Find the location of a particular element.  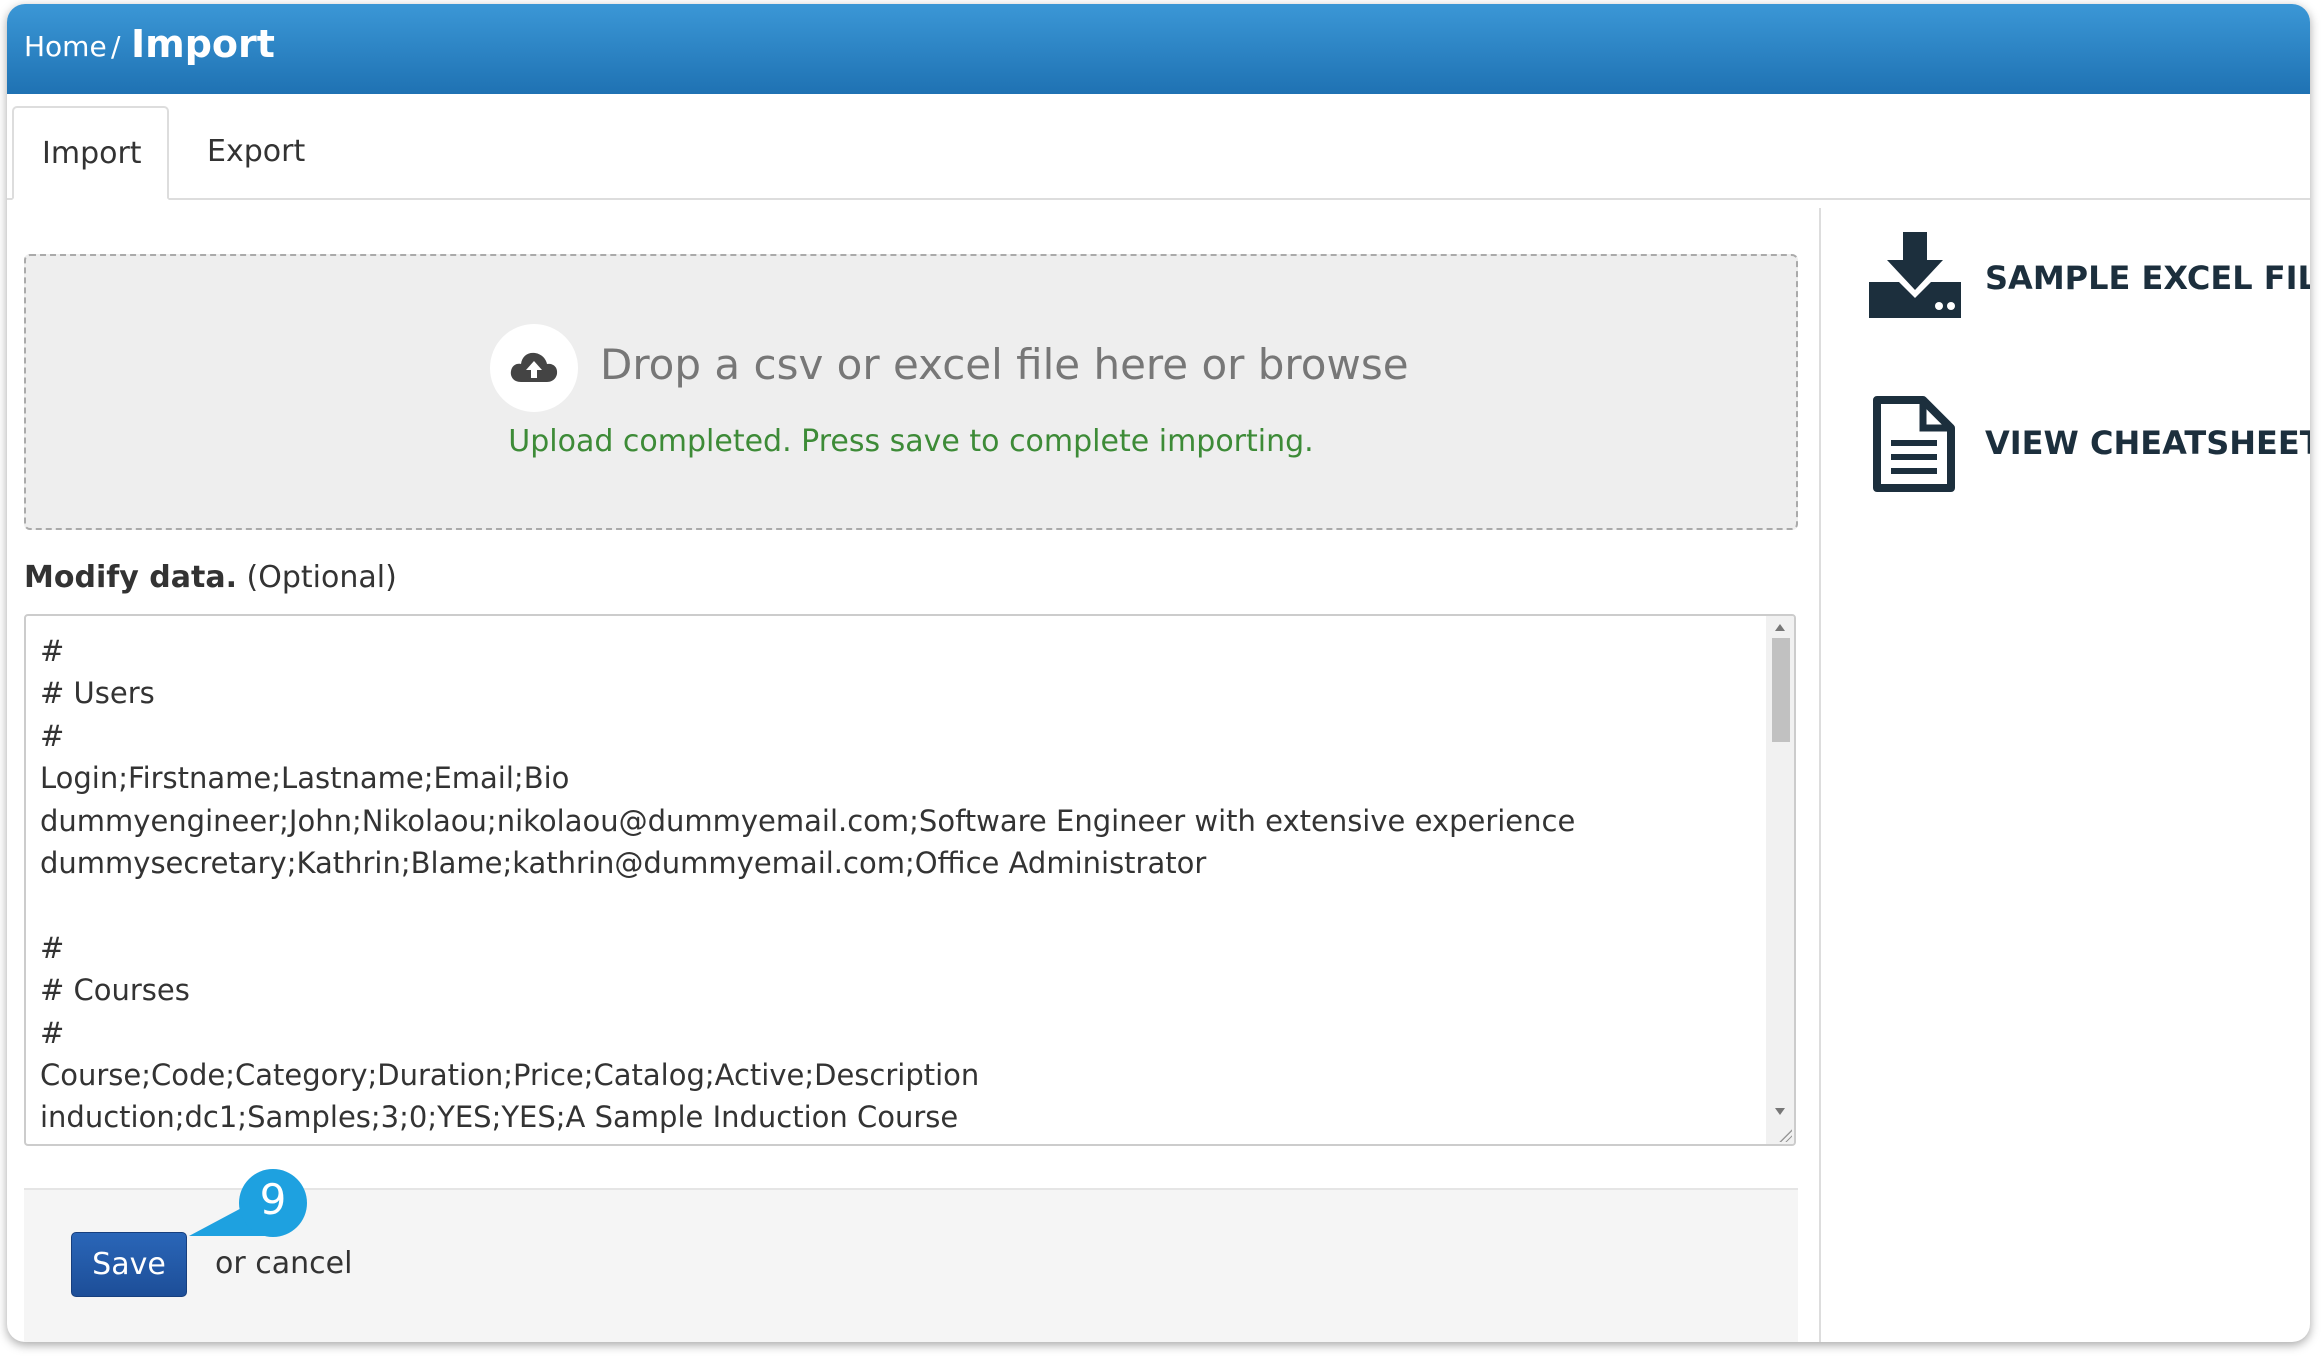

modify-data-label: Modify data. (Optional) is located at coordinates (210, 577).